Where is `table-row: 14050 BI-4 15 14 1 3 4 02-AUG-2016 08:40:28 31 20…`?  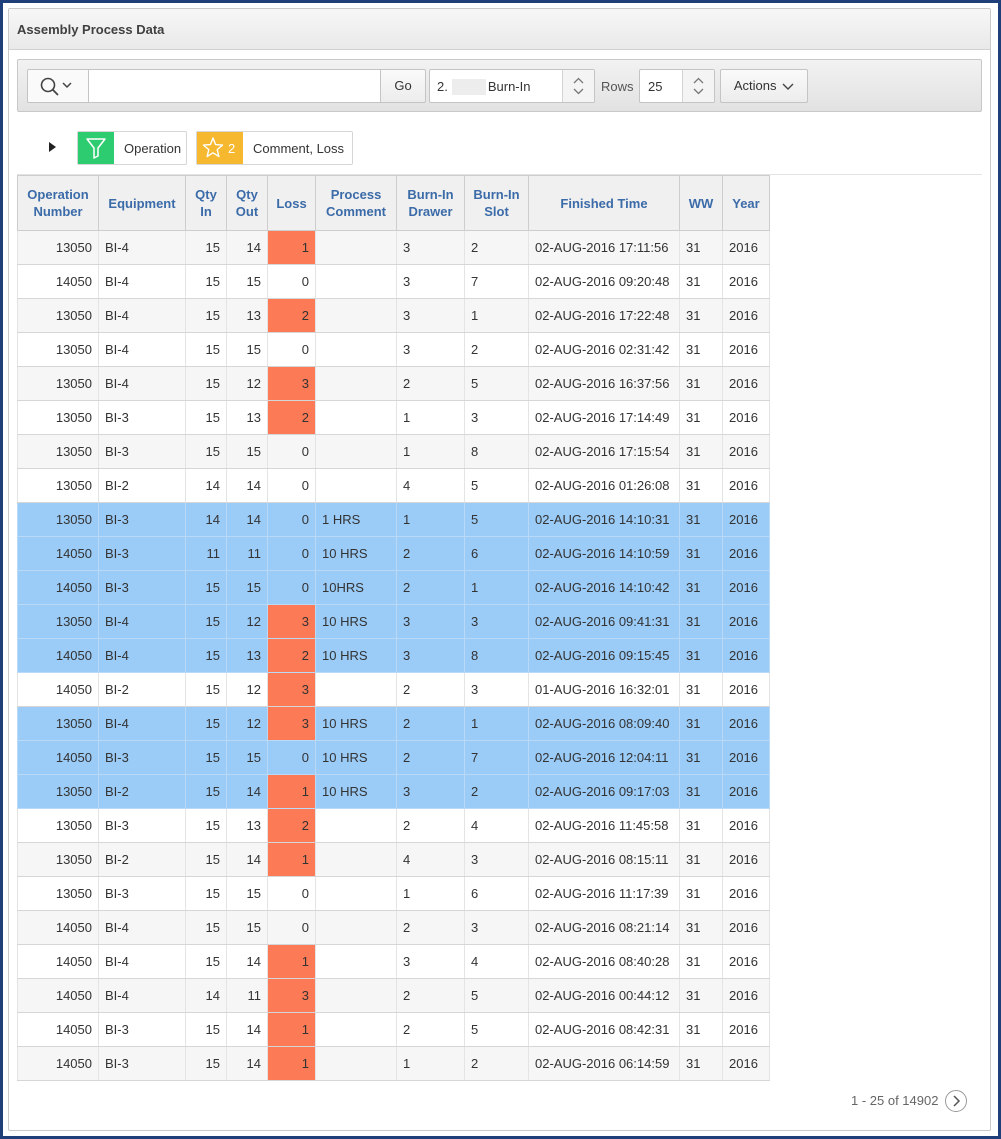 table-row: 14050 BI-4 15 14 1 3 4 02-AUG-2016 08:40:28 31 20… is located at coordinates (393, 961).